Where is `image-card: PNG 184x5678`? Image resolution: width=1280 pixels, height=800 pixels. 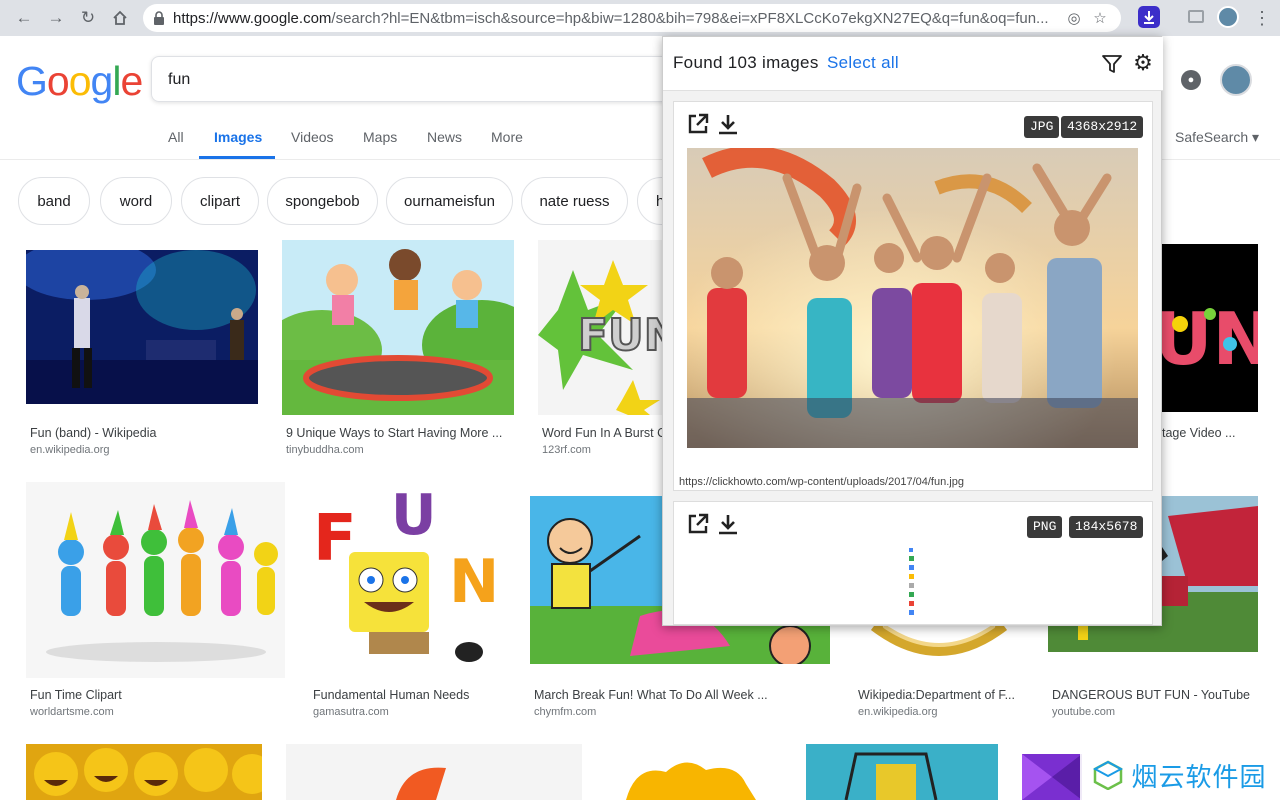 image-card: PNG 184x5678 is located at coordinates (913, 563).